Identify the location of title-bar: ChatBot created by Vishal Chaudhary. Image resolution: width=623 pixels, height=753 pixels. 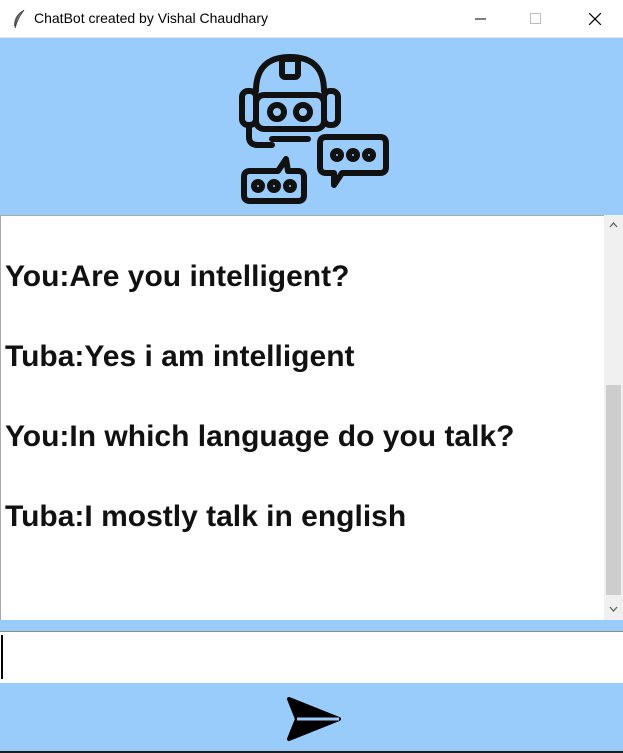
(311, 19).